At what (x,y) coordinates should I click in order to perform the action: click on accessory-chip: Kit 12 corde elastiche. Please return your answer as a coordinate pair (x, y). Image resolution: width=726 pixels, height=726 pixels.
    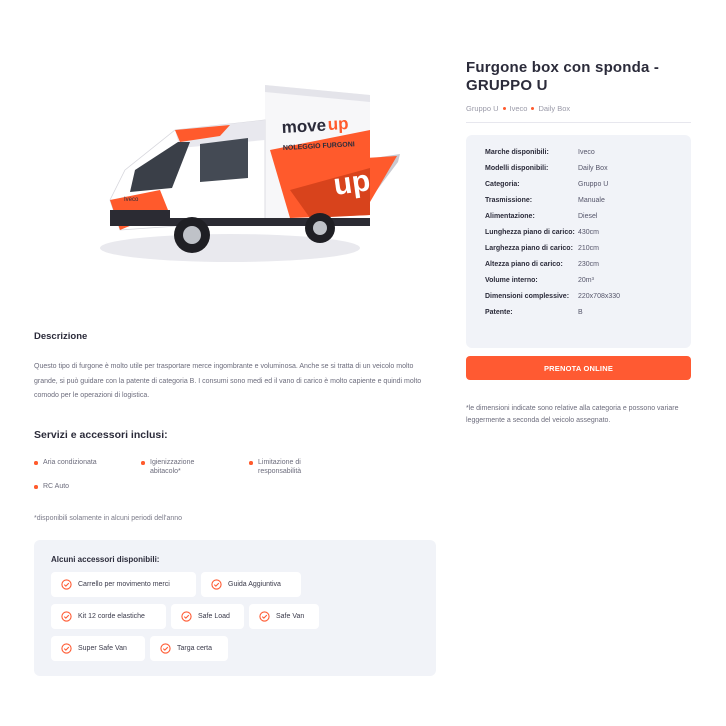
    Looking at the image, I should click on (108, 616).